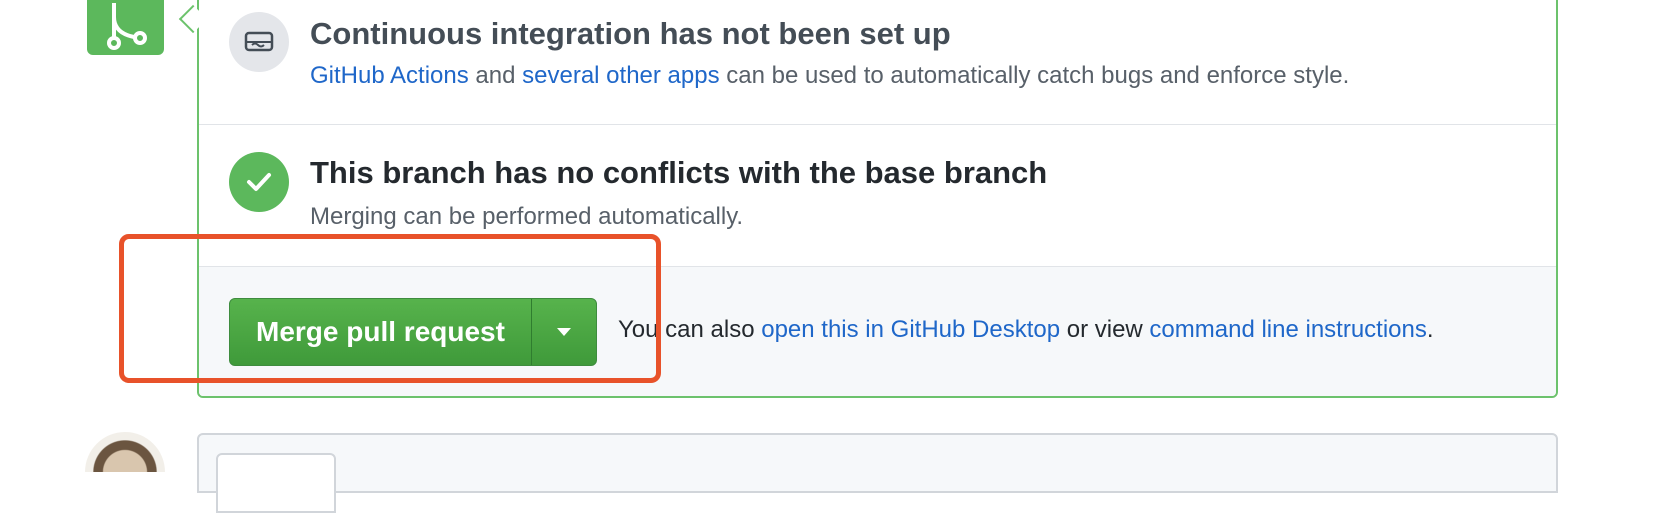 Image resolution: width=1654 pixels, height=513 pixels. I want to click on check-icon, so click(259, 182).